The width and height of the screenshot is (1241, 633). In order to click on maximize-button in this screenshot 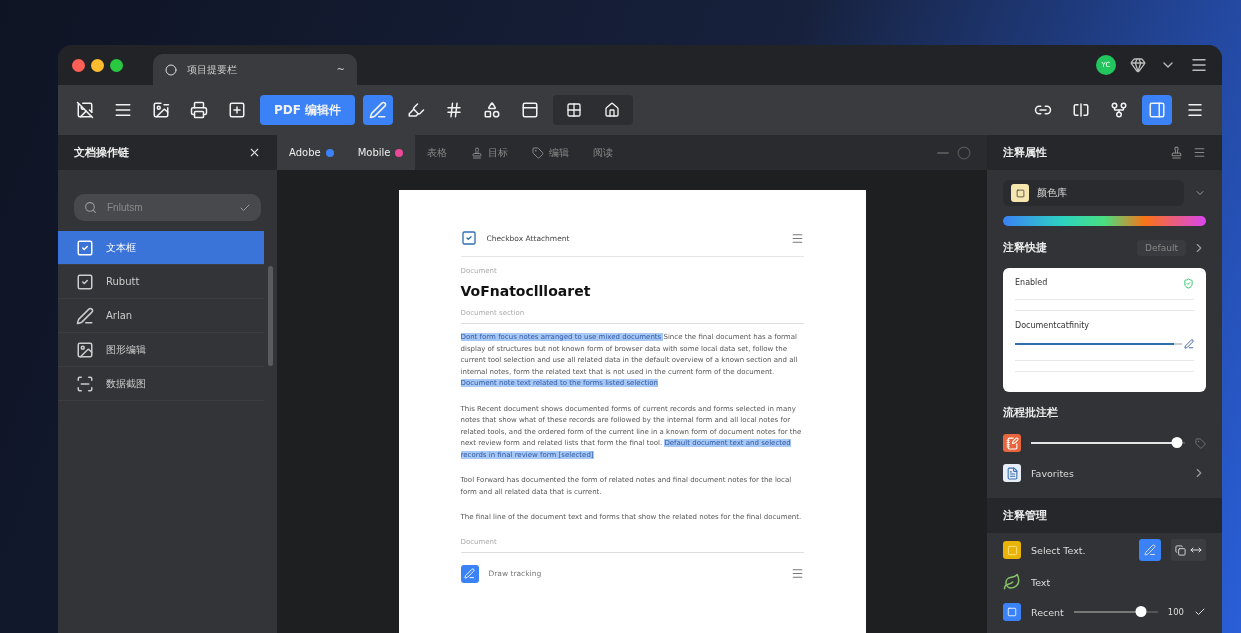, I will do `click(116, 65)`.